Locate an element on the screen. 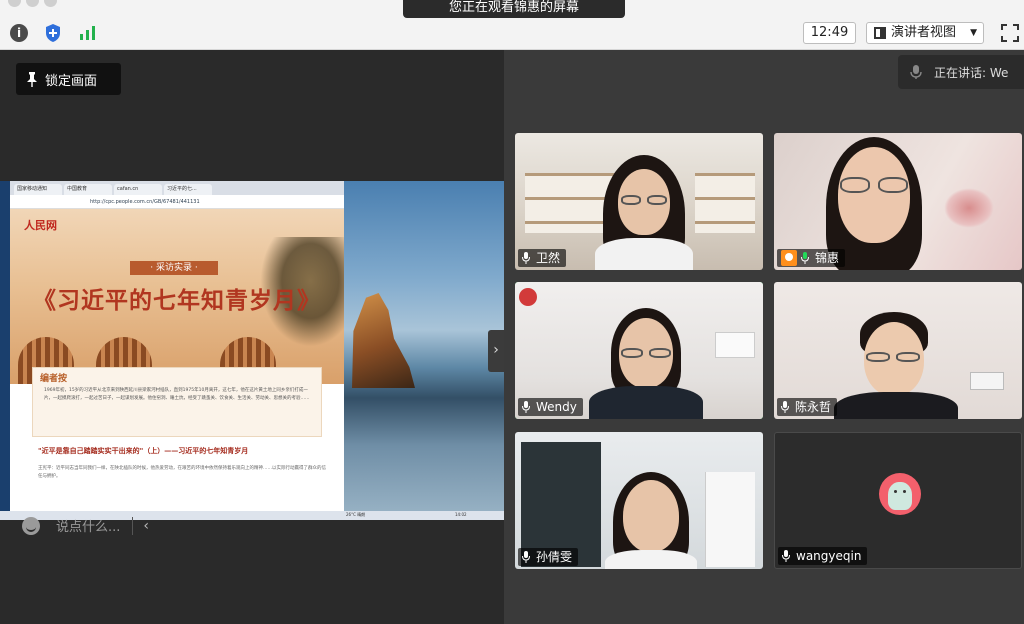 The width and height of the screenshot is (1024, 624). participant-tile: wangyeqin is located at coordinates (898, 500).